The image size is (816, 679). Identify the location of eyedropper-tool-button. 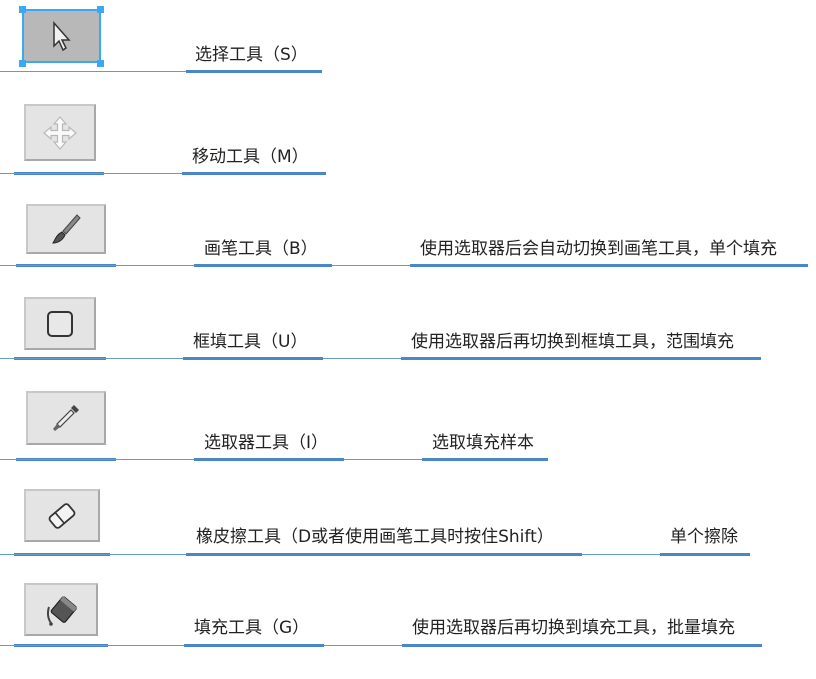
(66, 418).